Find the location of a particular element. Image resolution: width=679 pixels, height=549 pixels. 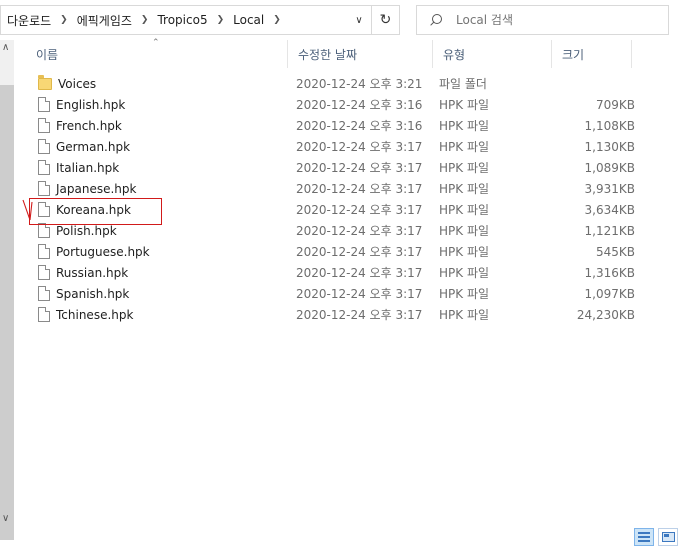

large-icons-view-icon is located at coordinates (668, 537).